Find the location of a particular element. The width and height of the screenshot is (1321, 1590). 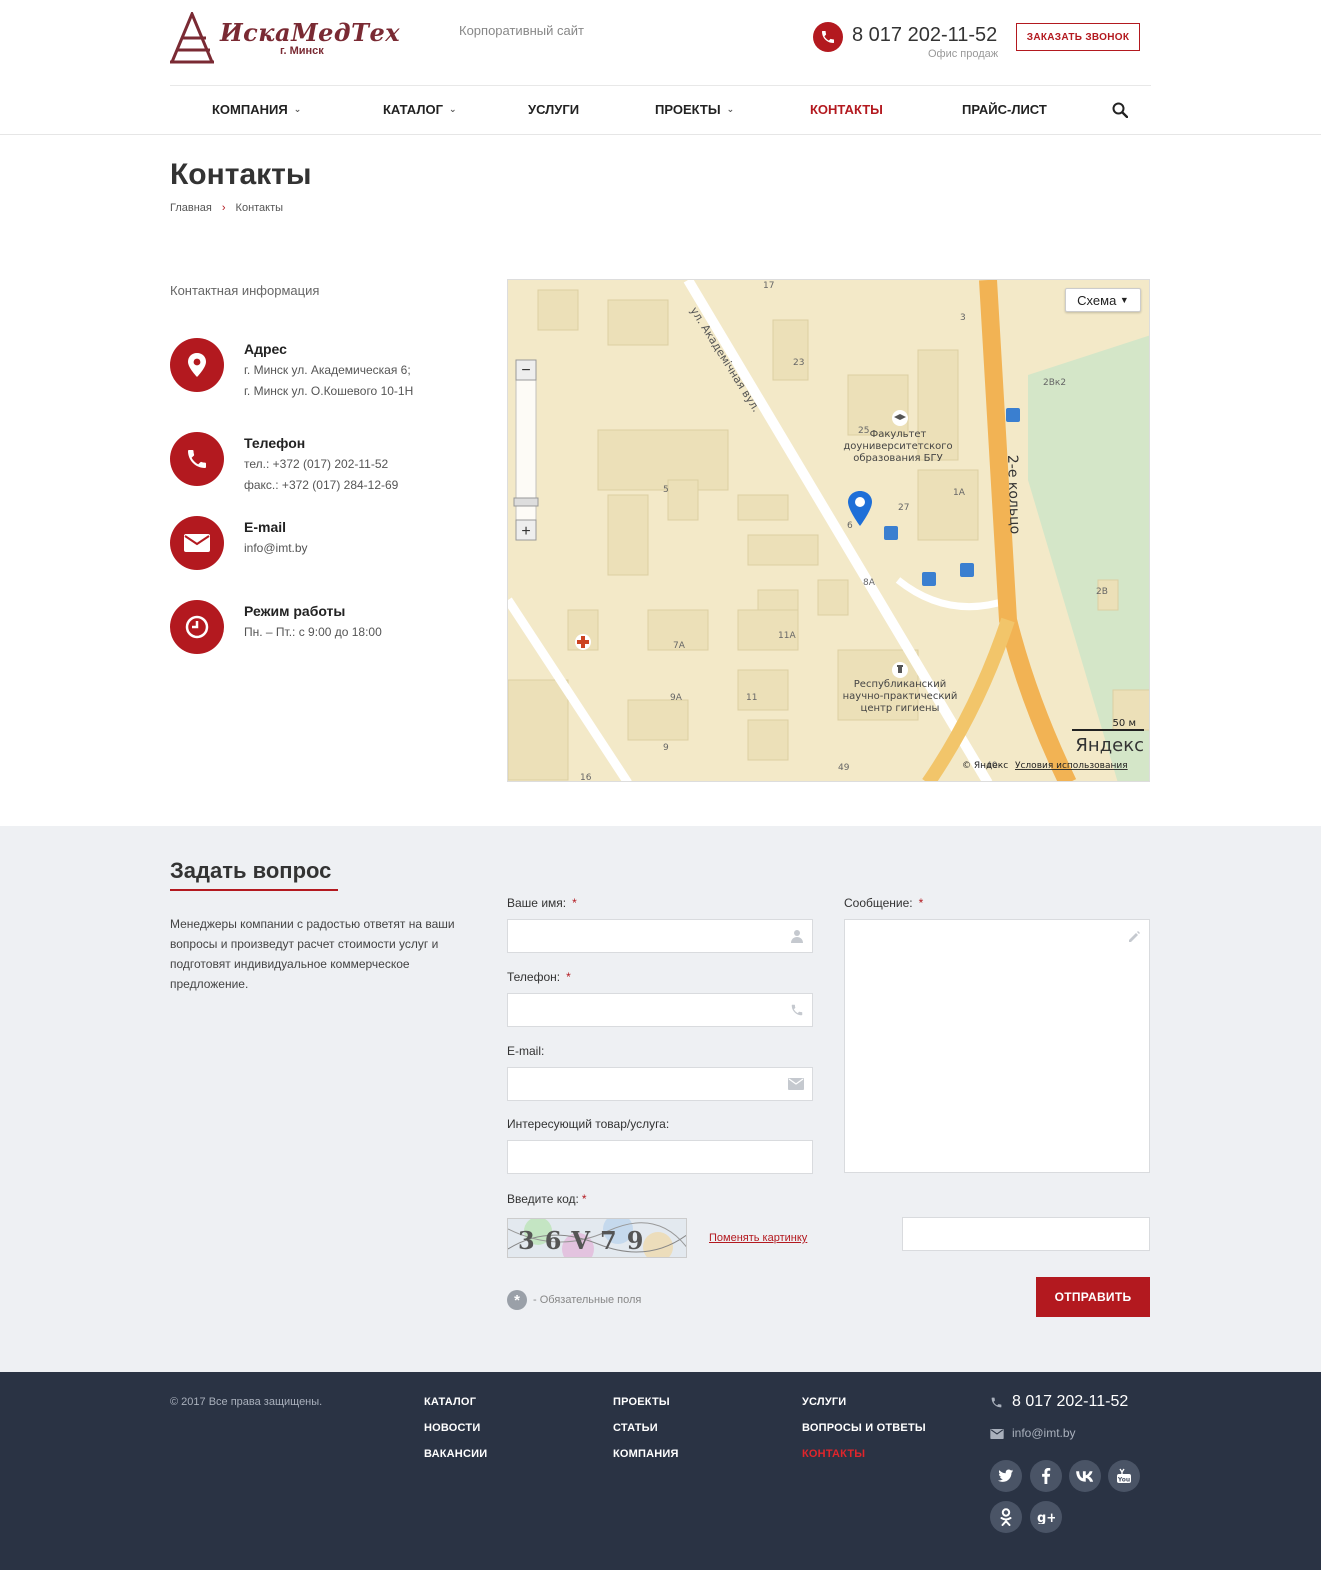

captcha-image: 36V79 is located at coordinates (597, 1238).